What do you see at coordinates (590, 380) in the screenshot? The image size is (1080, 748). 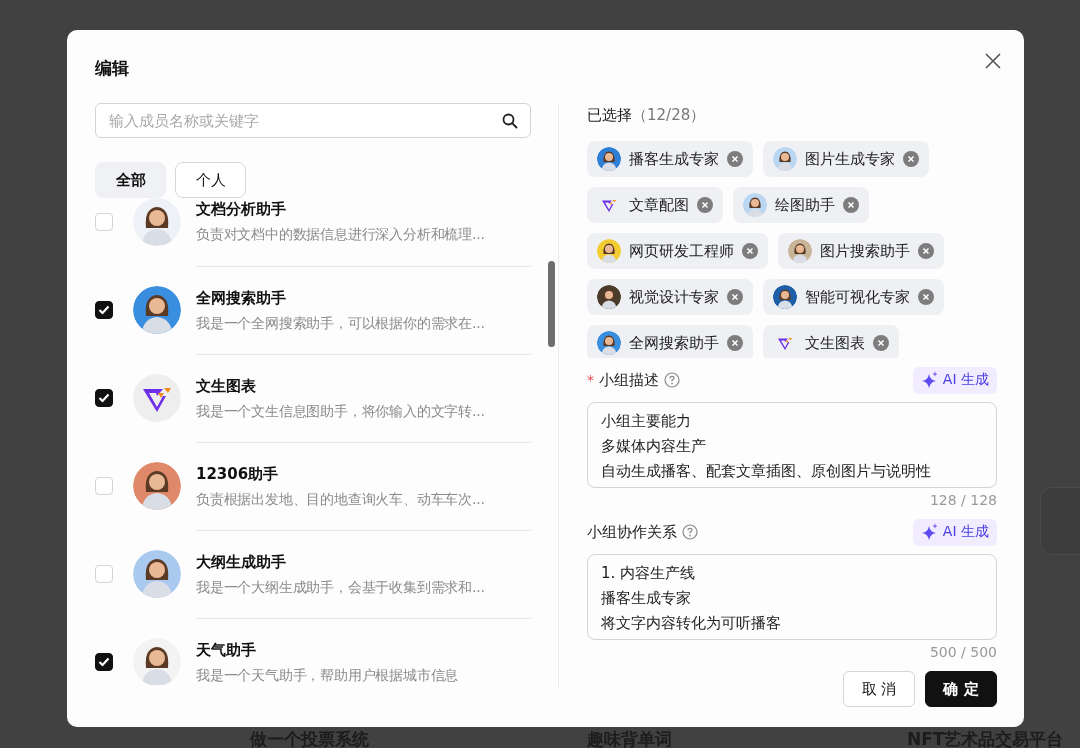 I see `required-mark: *` at bounding box center [590, 380].